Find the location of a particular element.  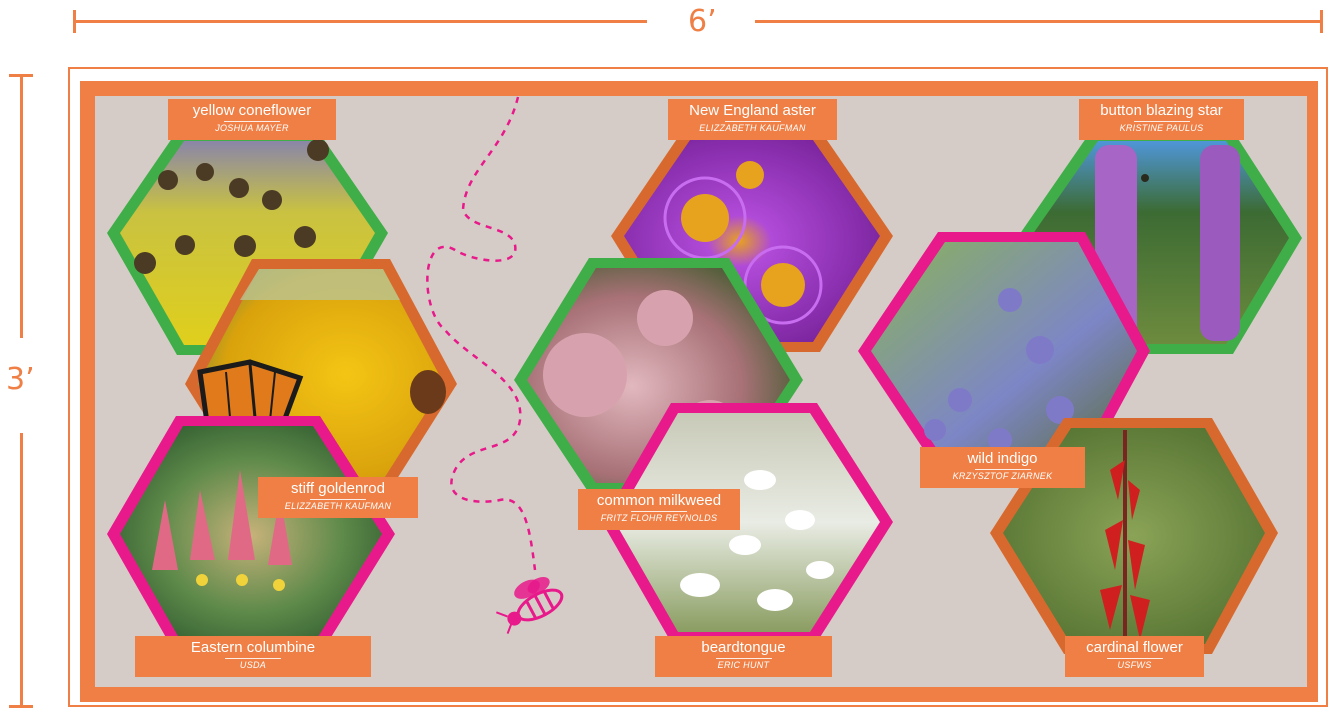

plant-label-yellow-coneflower: yellow coneflower JOSHUA MAYER is located at coordinates (252, 119).